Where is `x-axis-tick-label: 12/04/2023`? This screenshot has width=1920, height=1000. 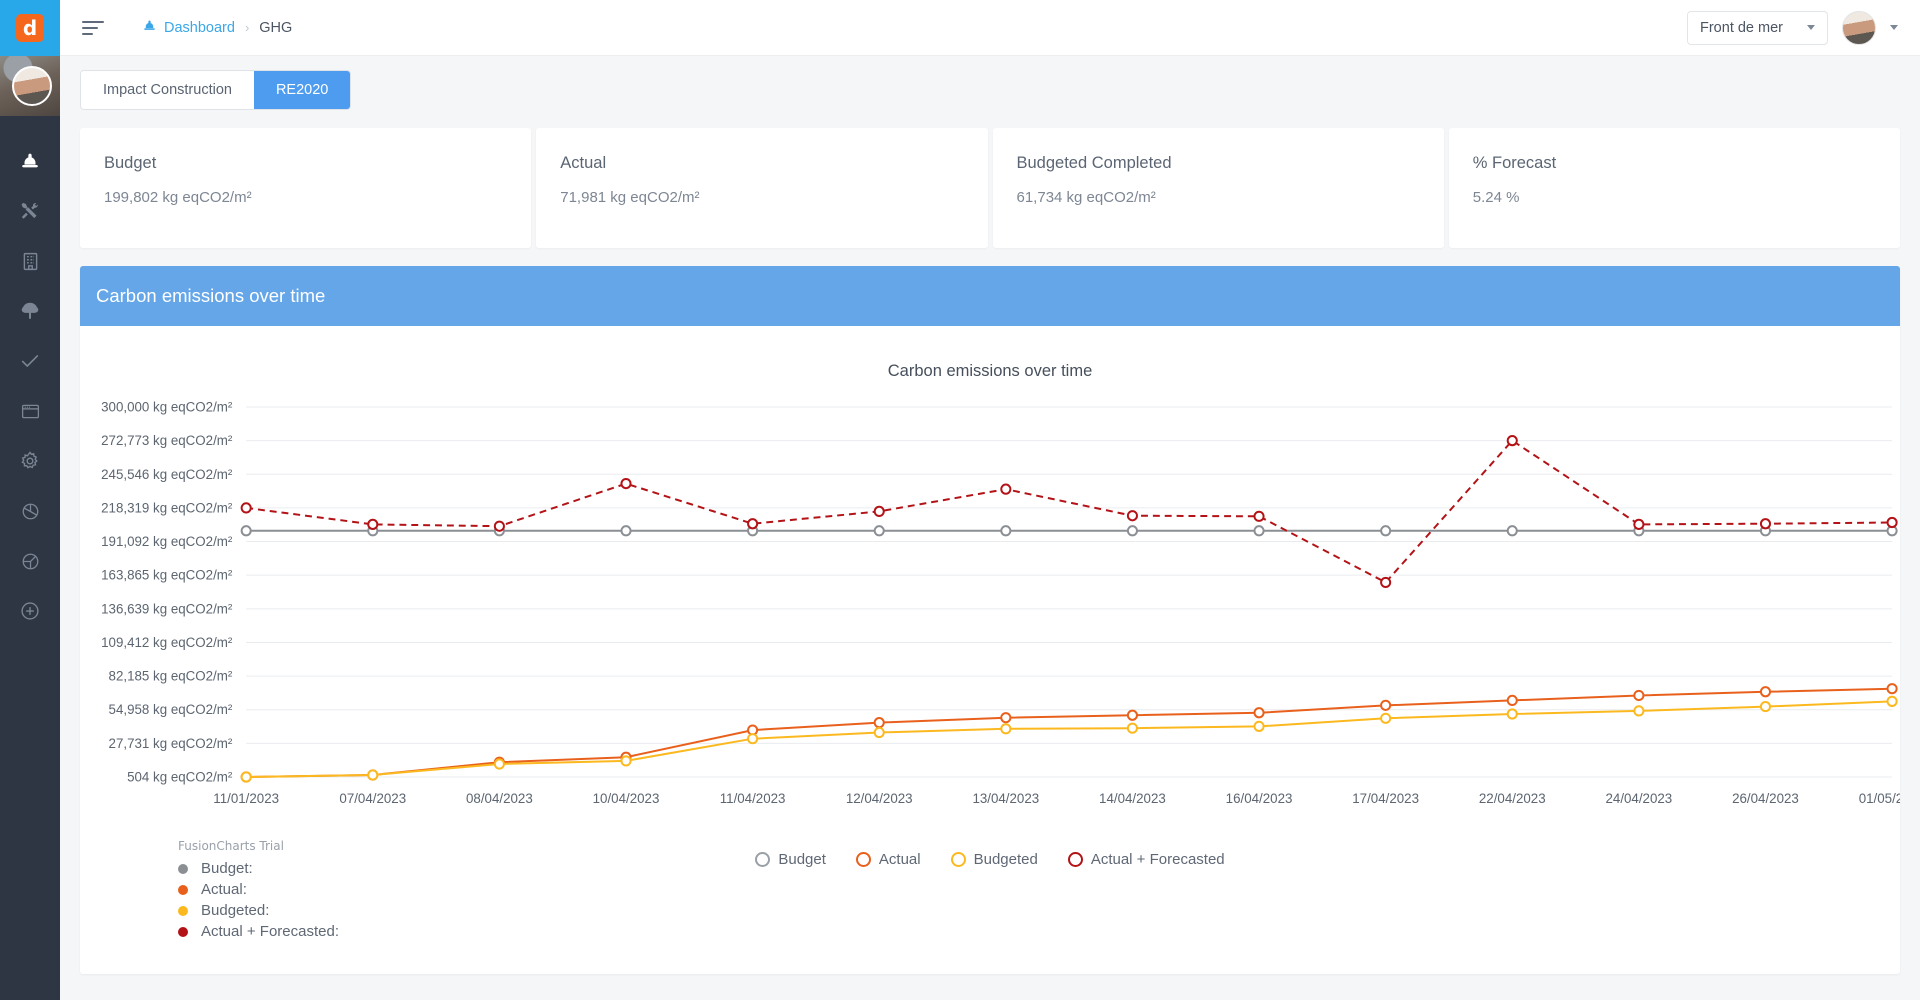 x-axis-tick-label: 12/04/2023 is located at coordinates (879, 798).